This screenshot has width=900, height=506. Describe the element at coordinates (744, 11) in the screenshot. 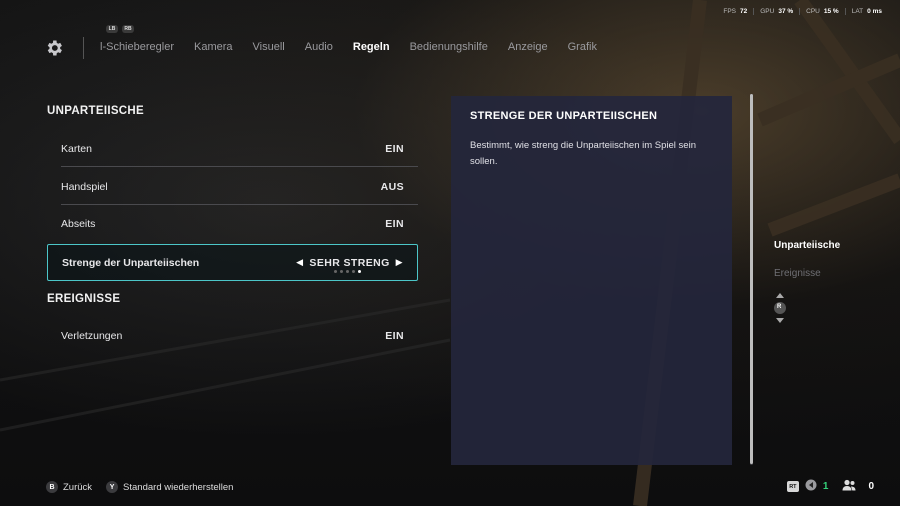

I see `fps-value: 72` at that location.